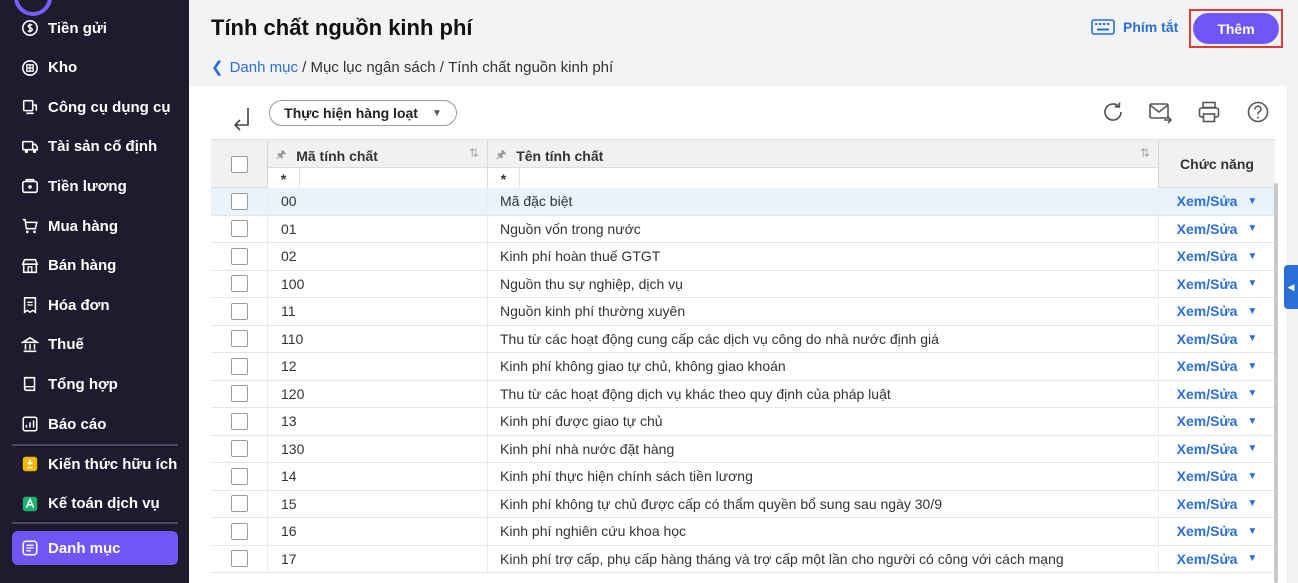 The width and height of the screenshot is (1298, 583). Describe the element at coordinates (823, 164) in the screenshot. I see `column-header-name: 🖈 Tên tính chất ⇅ *` at that location.